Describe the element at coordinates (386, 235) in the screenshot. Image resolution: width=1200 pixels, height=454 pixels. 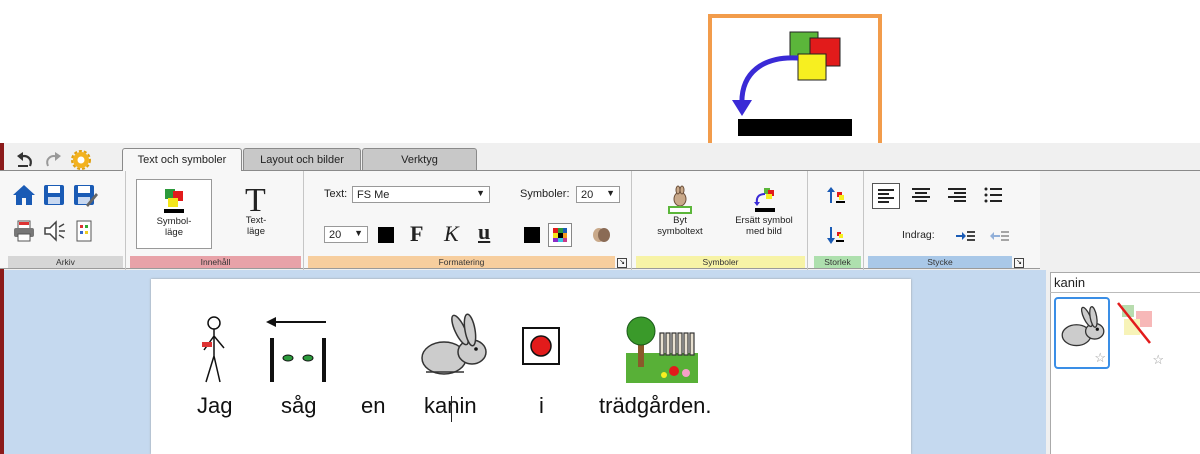
I see `text-color-square-icon` at that location.